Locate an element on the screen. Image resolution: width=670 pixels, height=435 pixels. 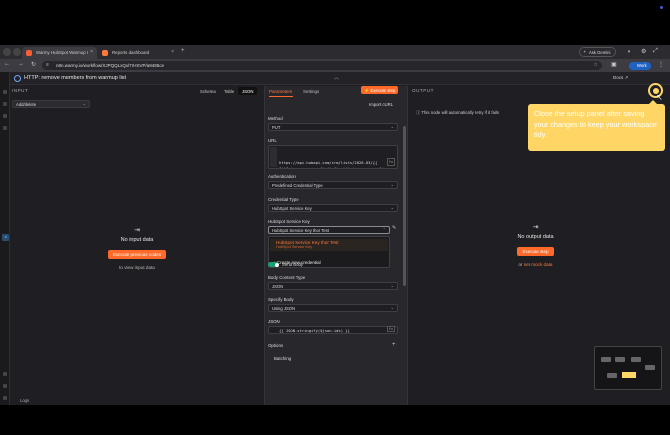
fullscreen-icon: ⤢ is located at coordinates (655, 51).